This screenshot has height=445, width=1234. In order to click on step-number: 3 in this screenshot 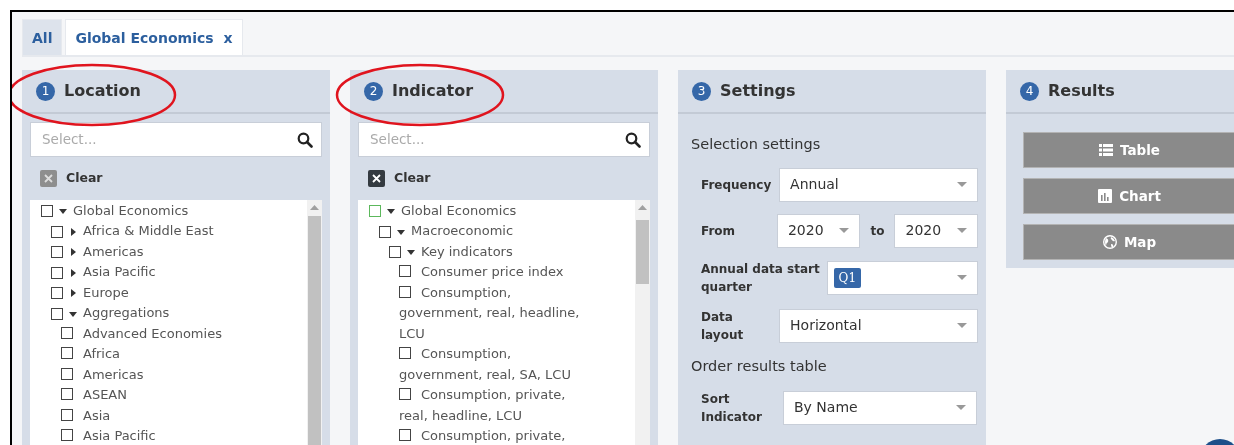, I will do `click(701, 91)`.